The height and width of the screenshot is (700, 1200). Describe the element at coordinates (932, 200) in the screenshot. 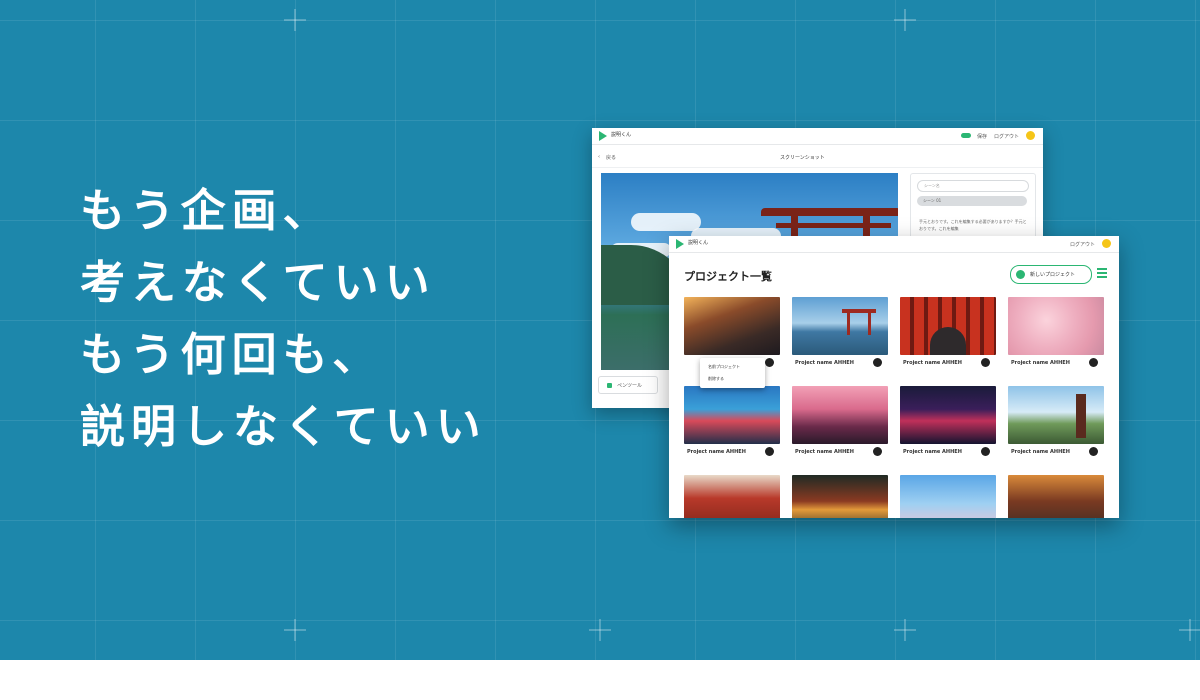

I see `scene-tag-text: シーン 01` at that location.